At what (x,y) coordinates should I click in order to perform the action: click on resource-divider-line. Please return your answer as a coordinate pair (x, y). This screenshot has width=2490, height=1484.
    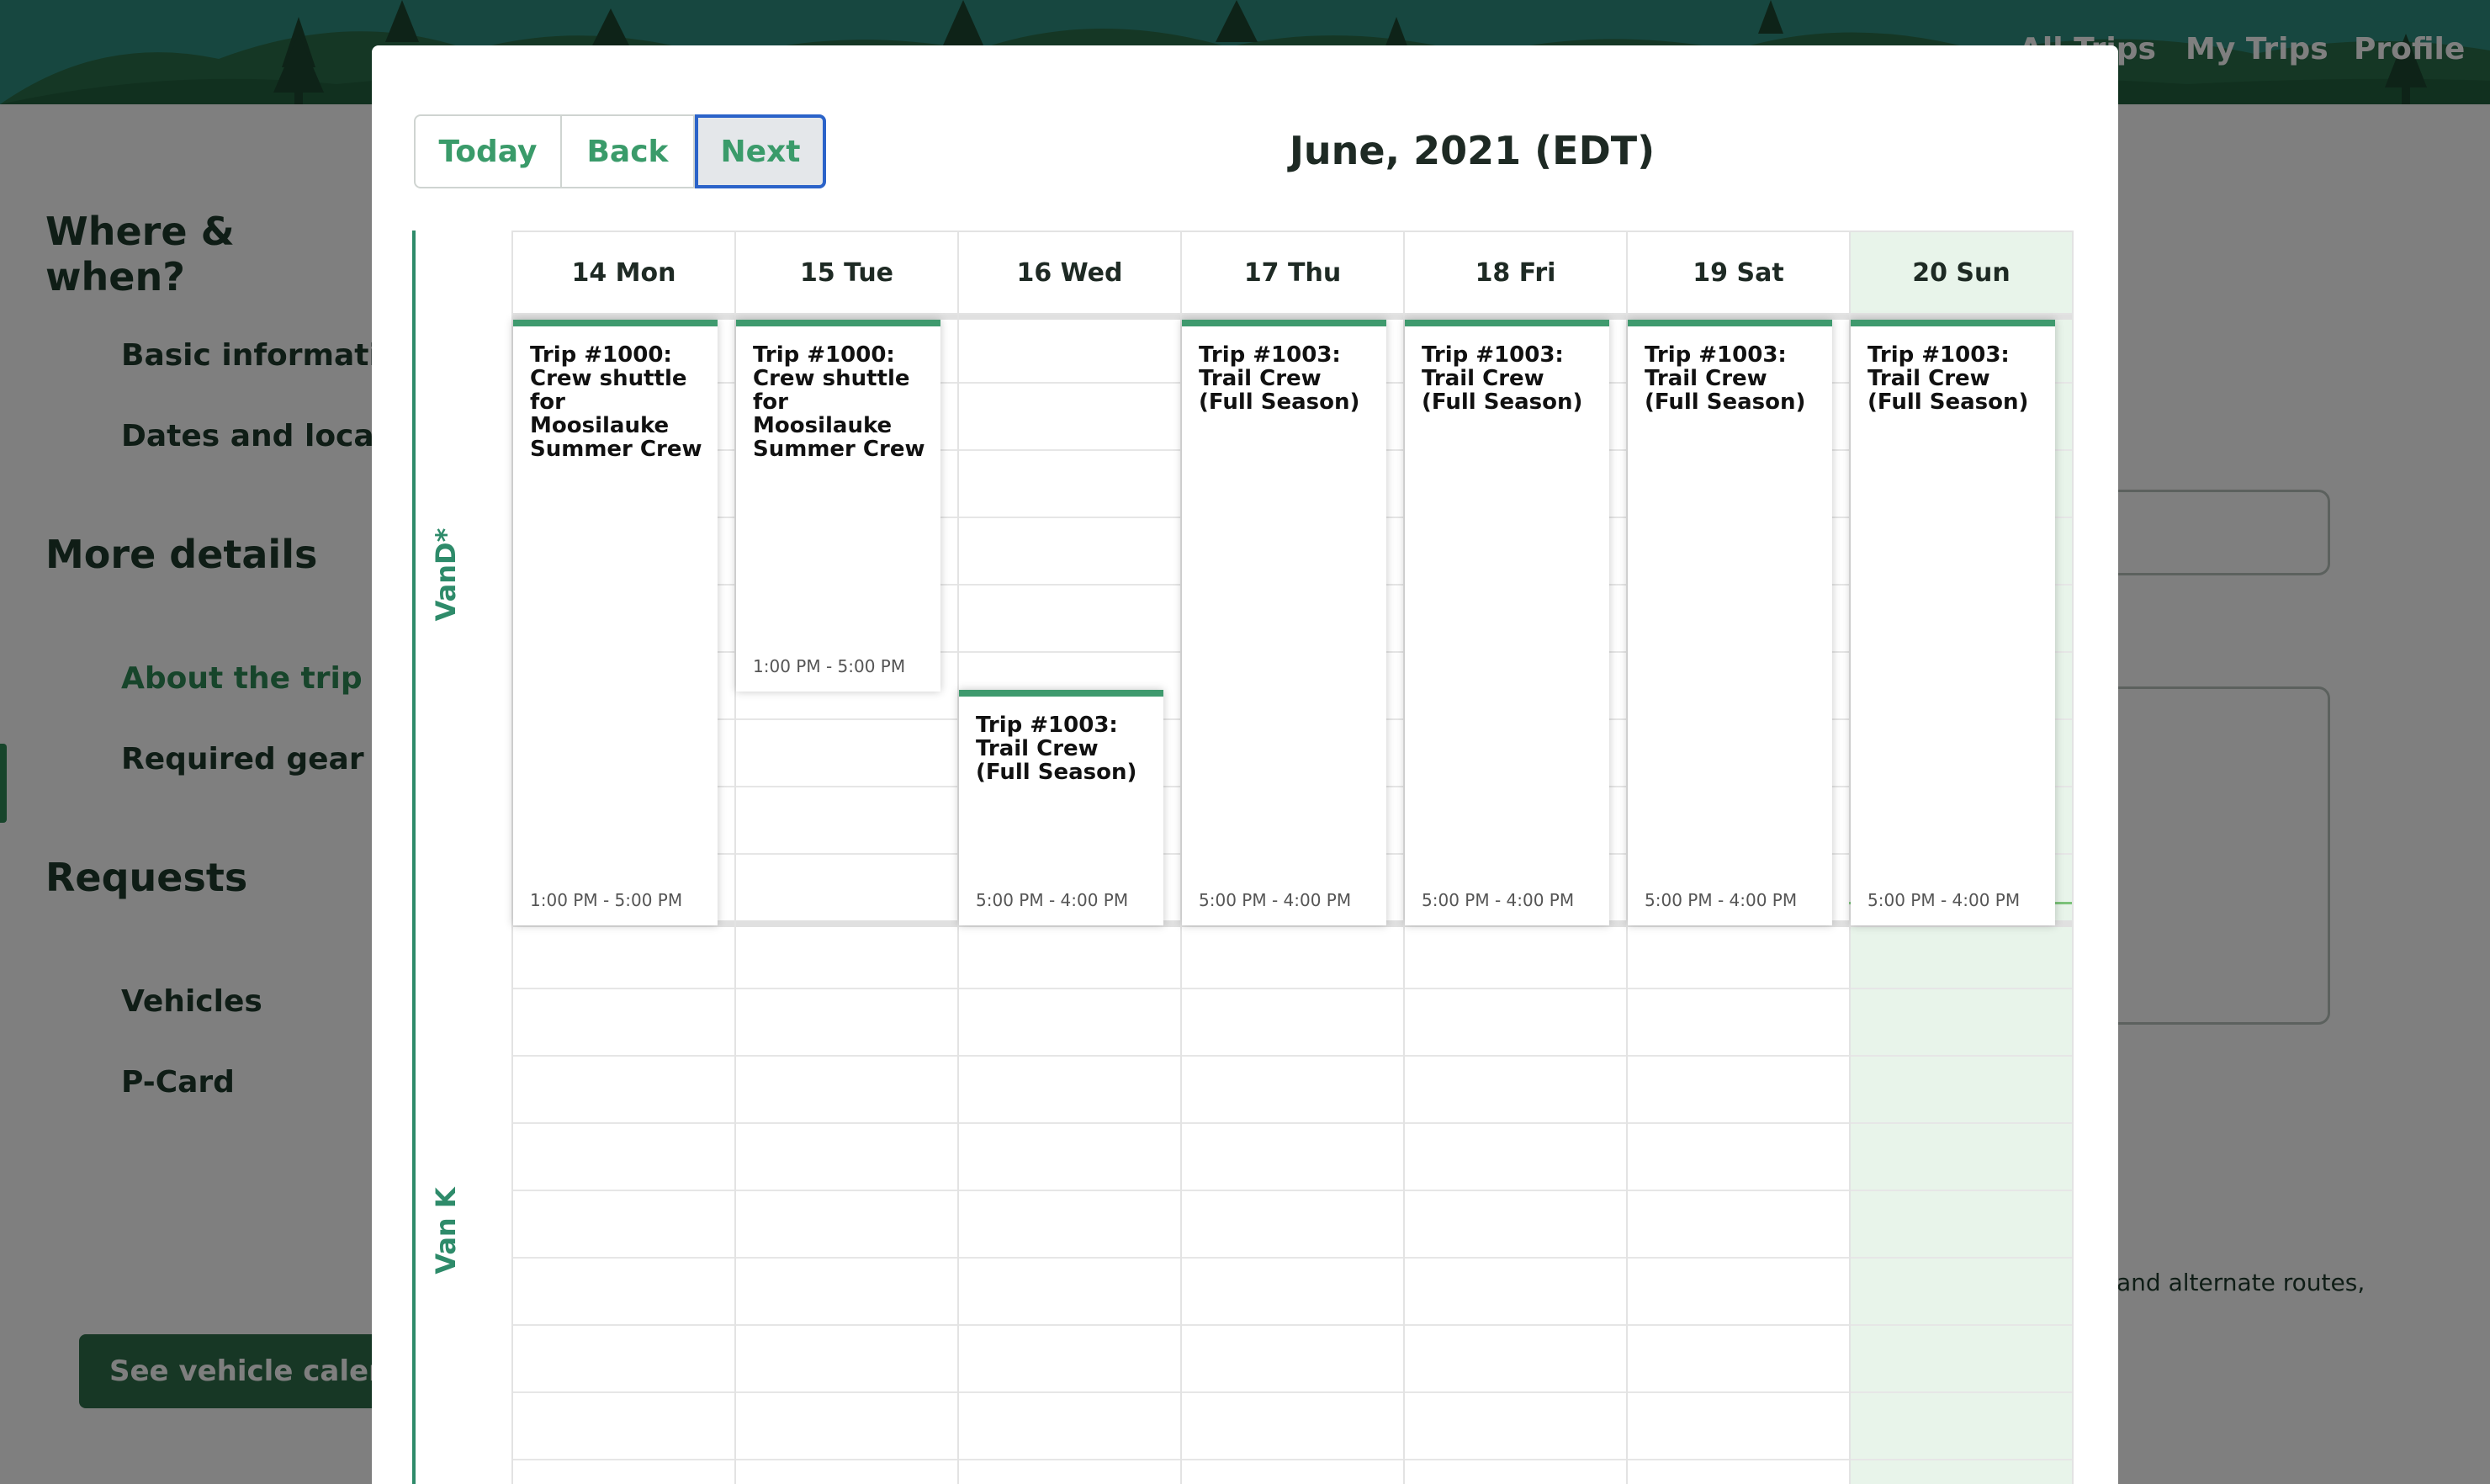
    Looking at the image, I should click on (414, 857).